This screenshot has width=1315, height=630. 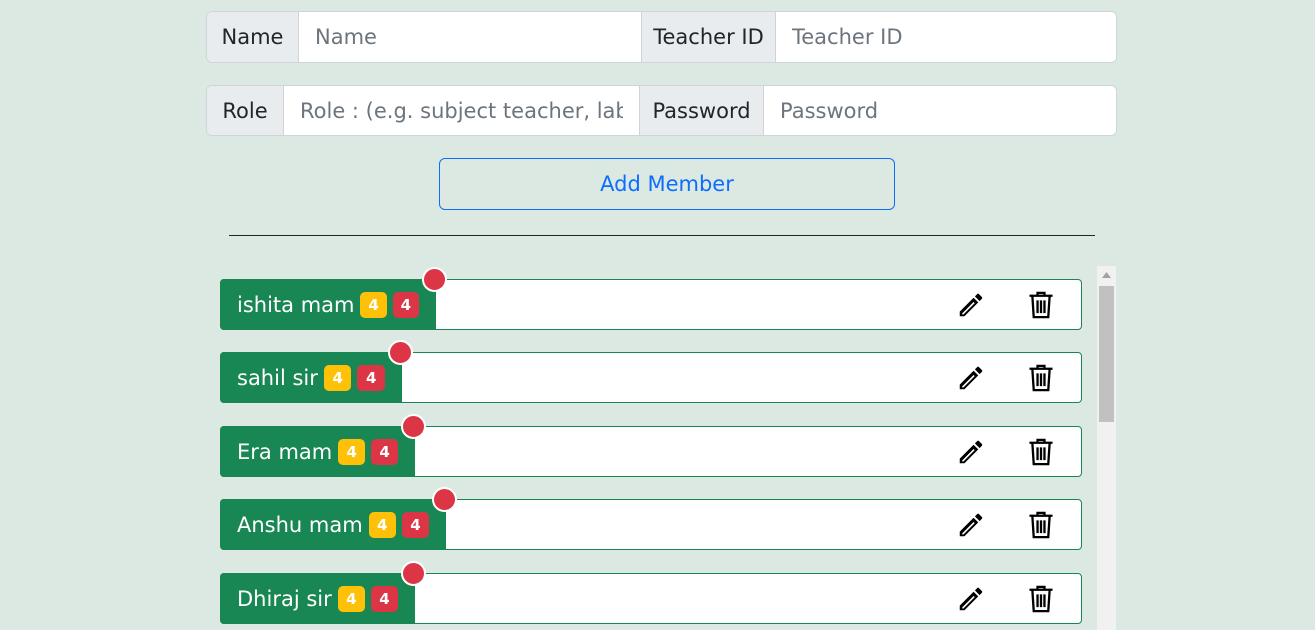 What do you see at coordinates (285, 451) in the screenshot?
I see `member-name: Era mam` at bounding box center [285, 451].